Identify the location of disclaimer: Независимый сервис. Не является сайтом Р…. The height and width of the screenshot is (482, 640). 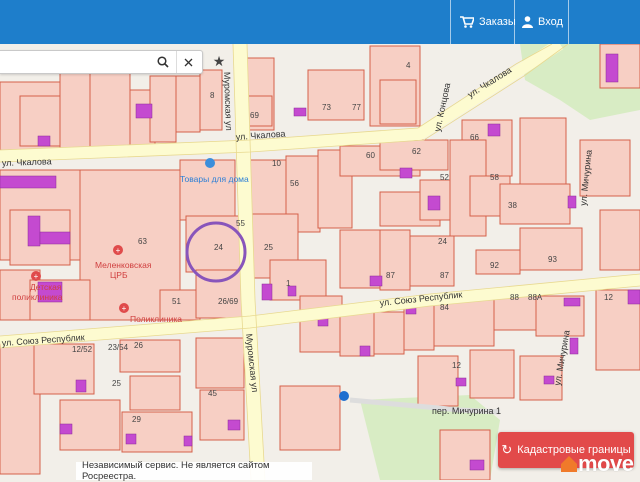
(194, 471).